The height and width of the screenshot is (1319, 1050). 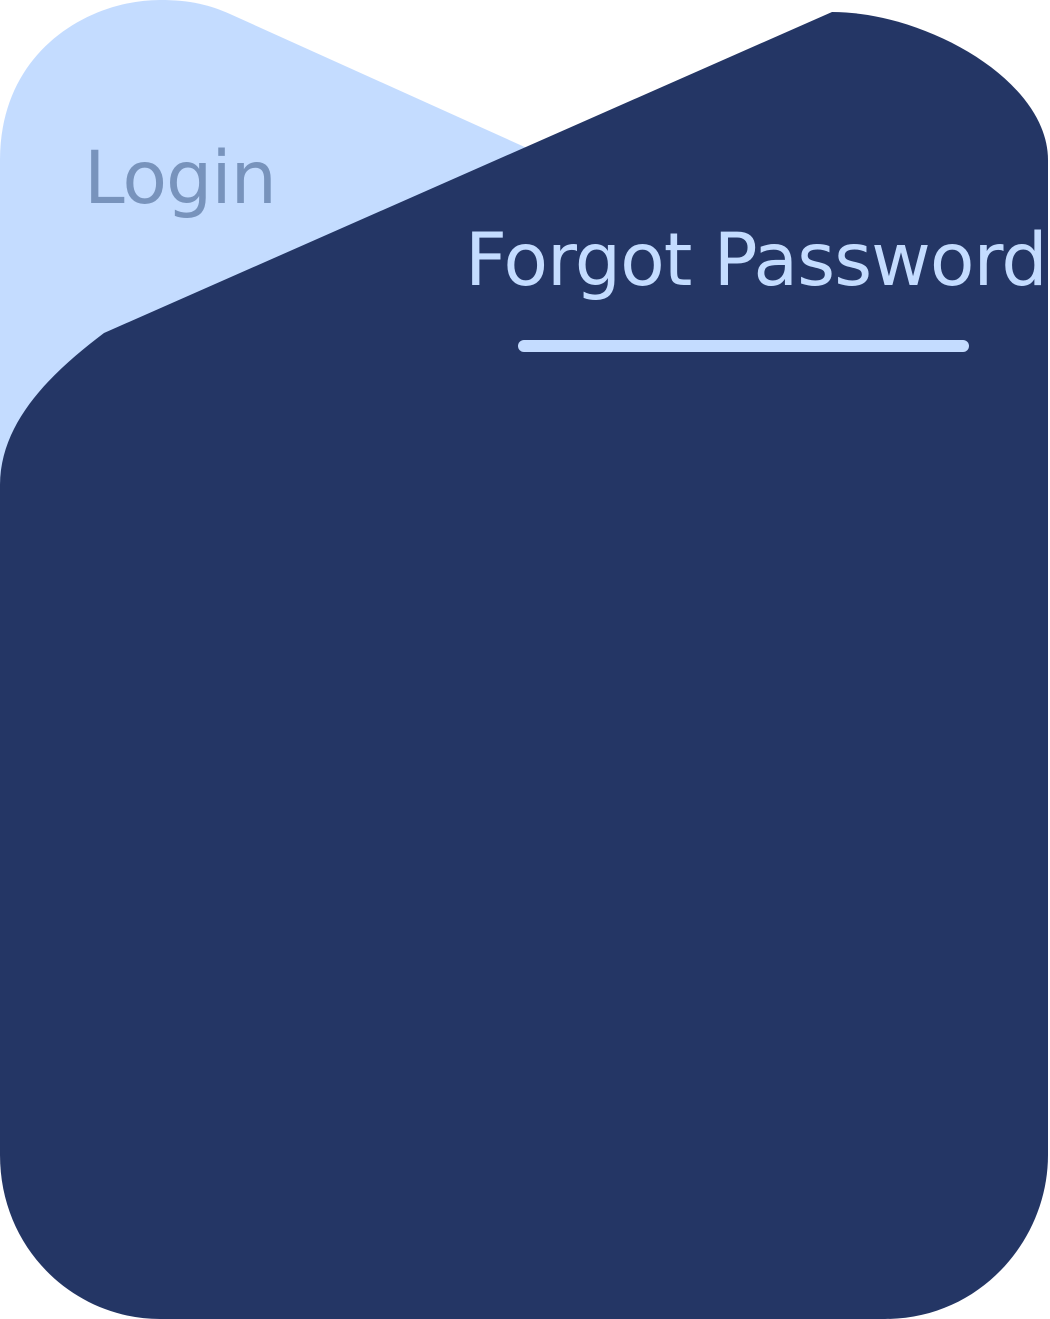 What do you see at coordinates (756, 260) in the screenshot?
I see `tab-forgot-password: Forgot Password` at bounding box center [756, 260].